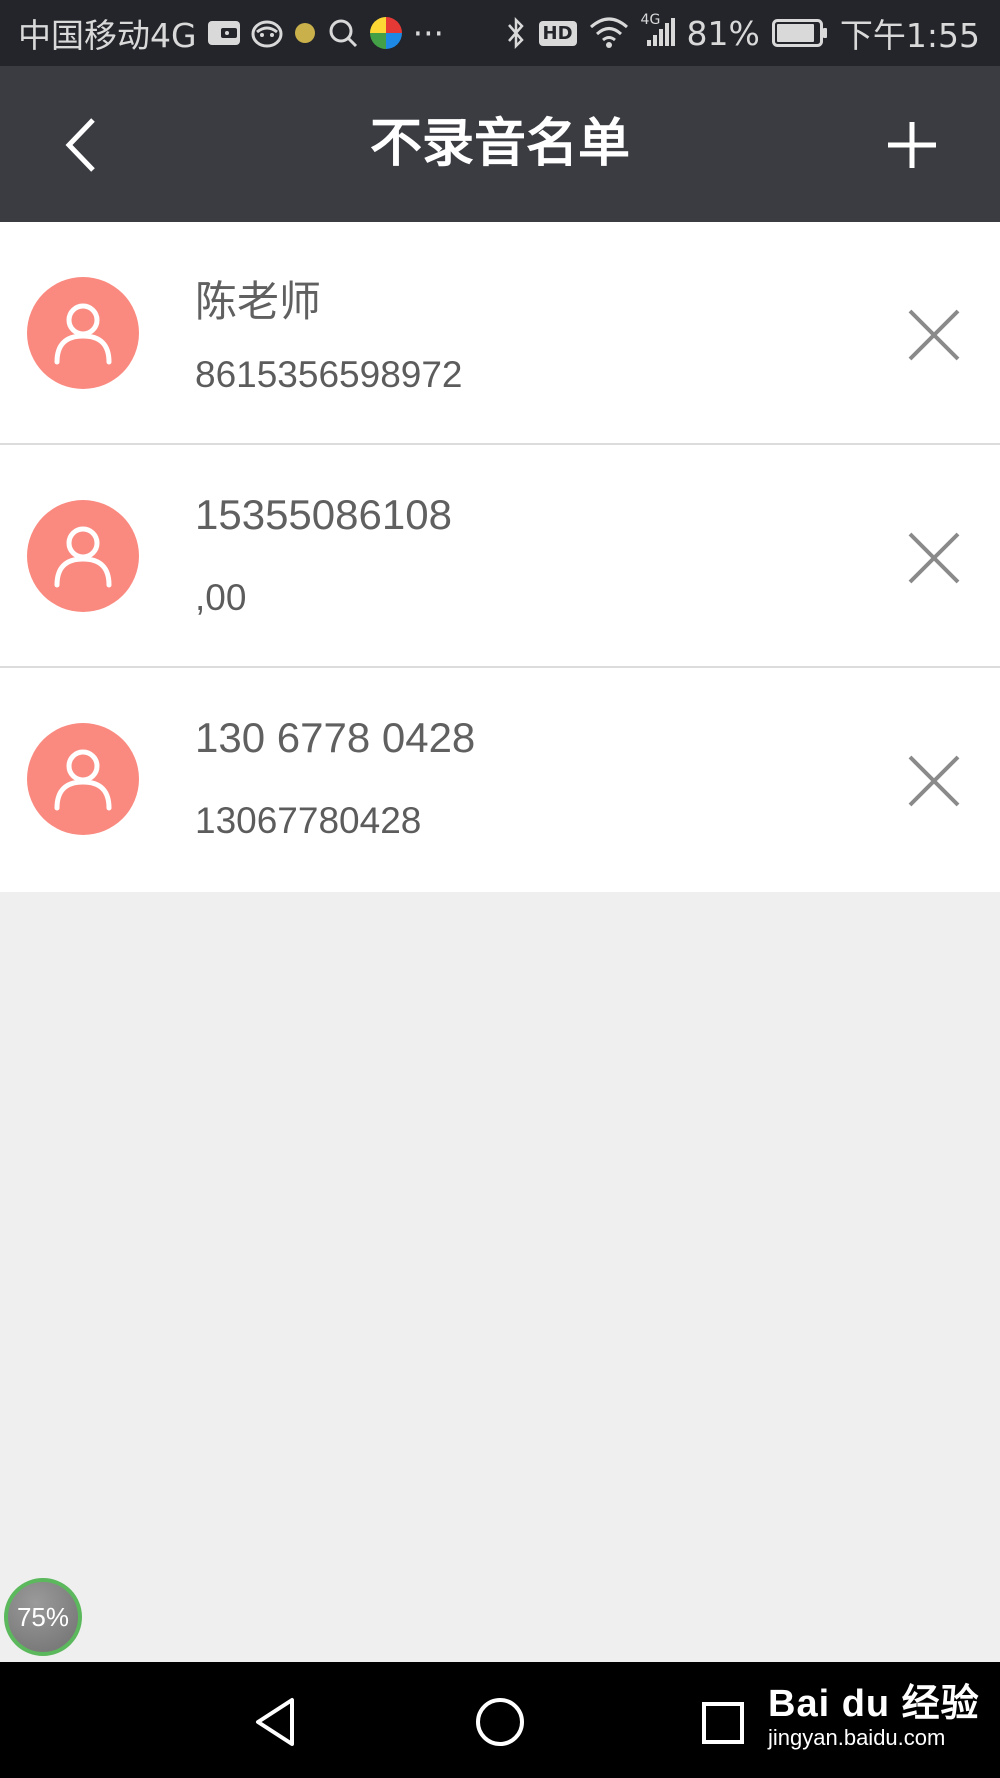  I want to click on carrier-label: 中国移动4G, so click(107, 35).